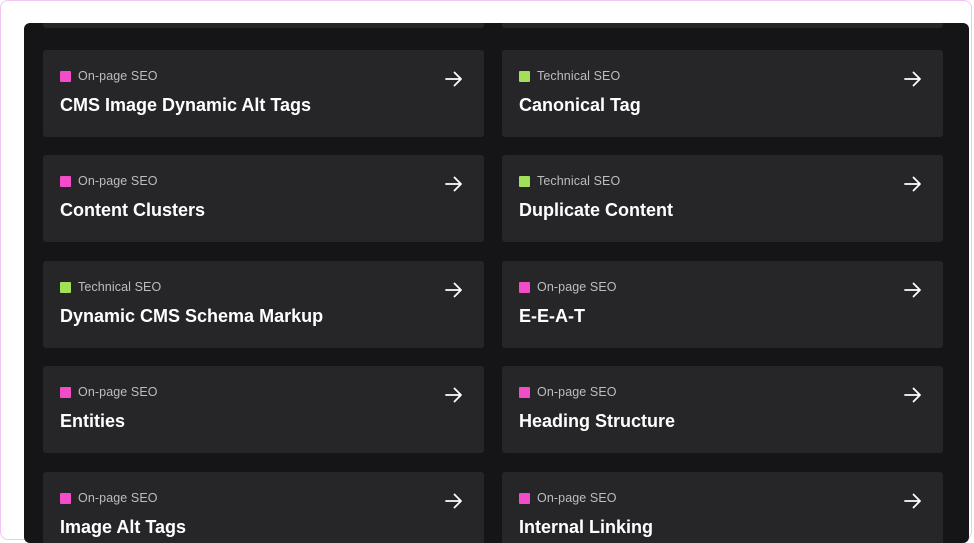 This screenshot has width=974, height=543. I want to click on article-card: Technical SEO Dynamic CMS Schema Markup, so click(263, 304).